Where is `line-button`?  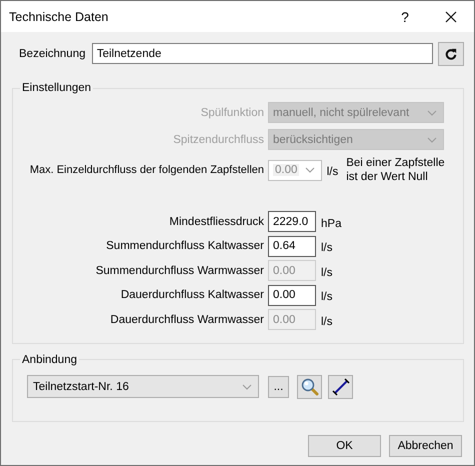
line-button is located at coordinates (340, 386).